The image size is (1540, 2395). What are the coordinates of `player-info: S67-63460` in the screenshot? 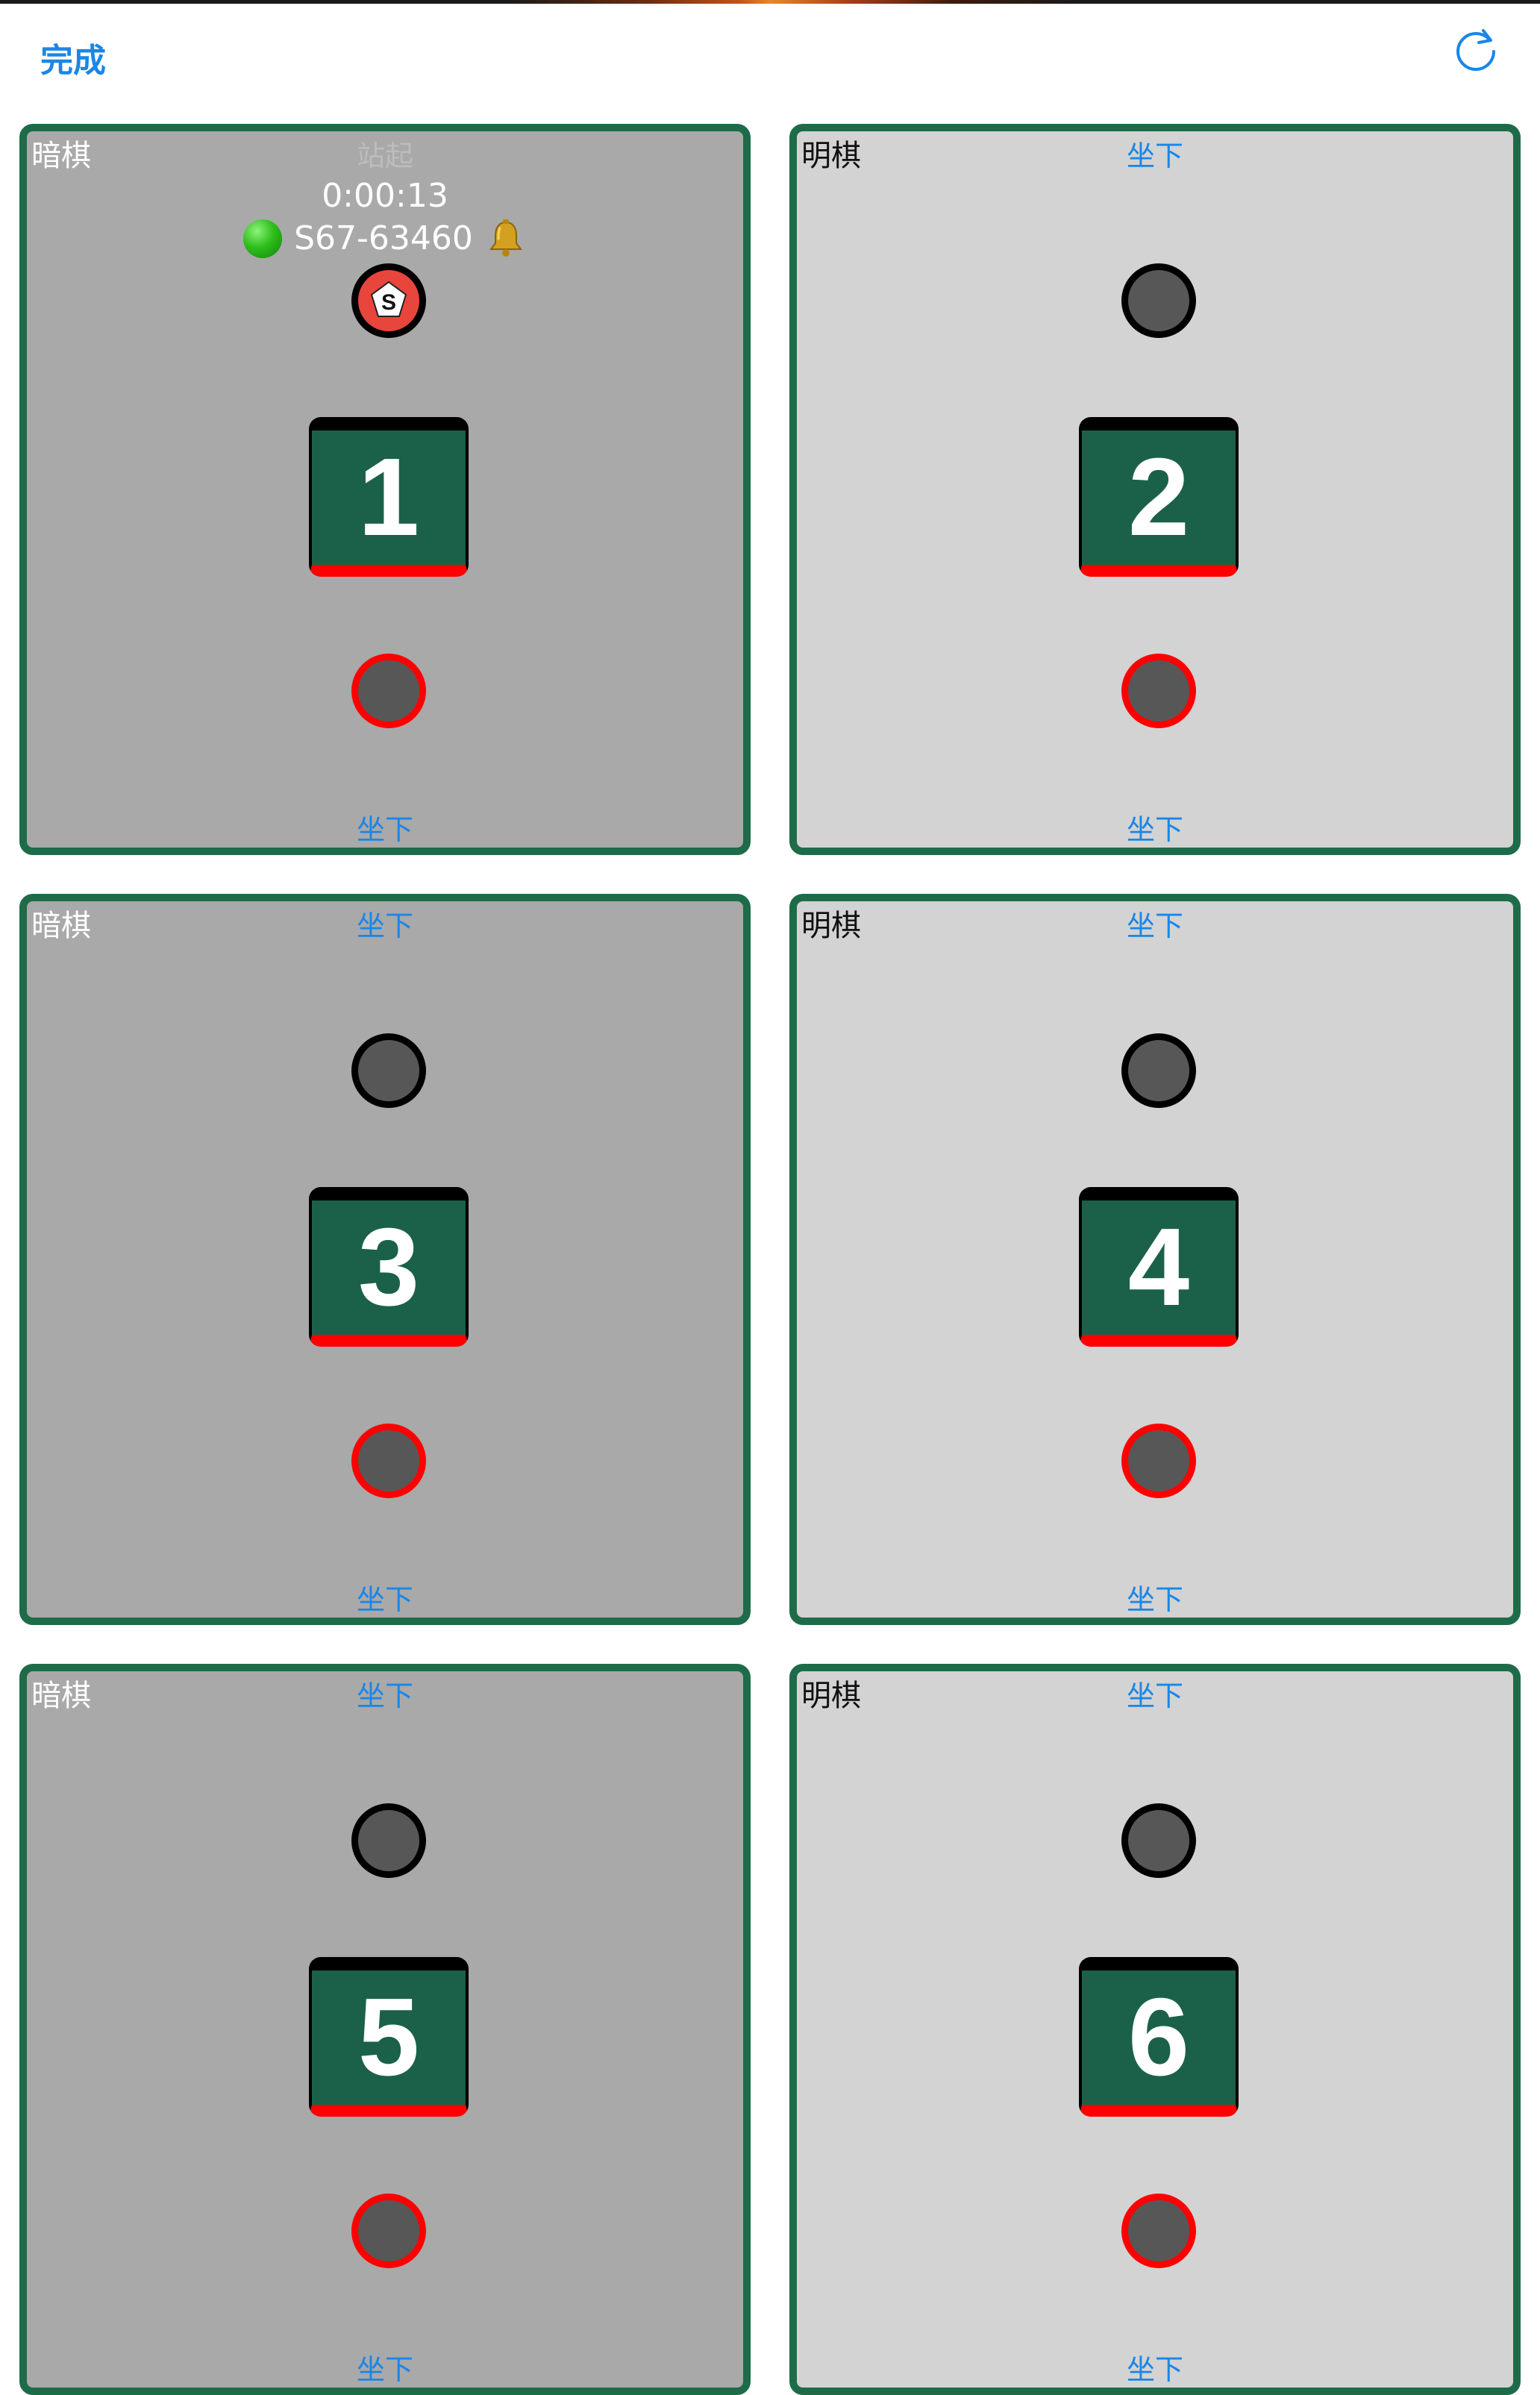 It's located at (385, 239).